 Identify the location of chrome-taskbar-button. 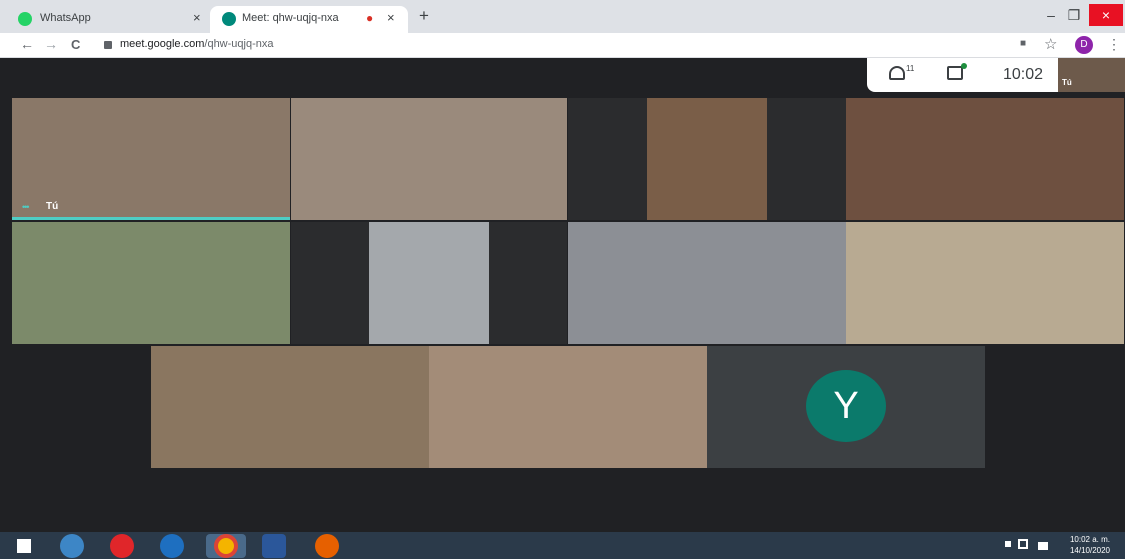
(226, 546).